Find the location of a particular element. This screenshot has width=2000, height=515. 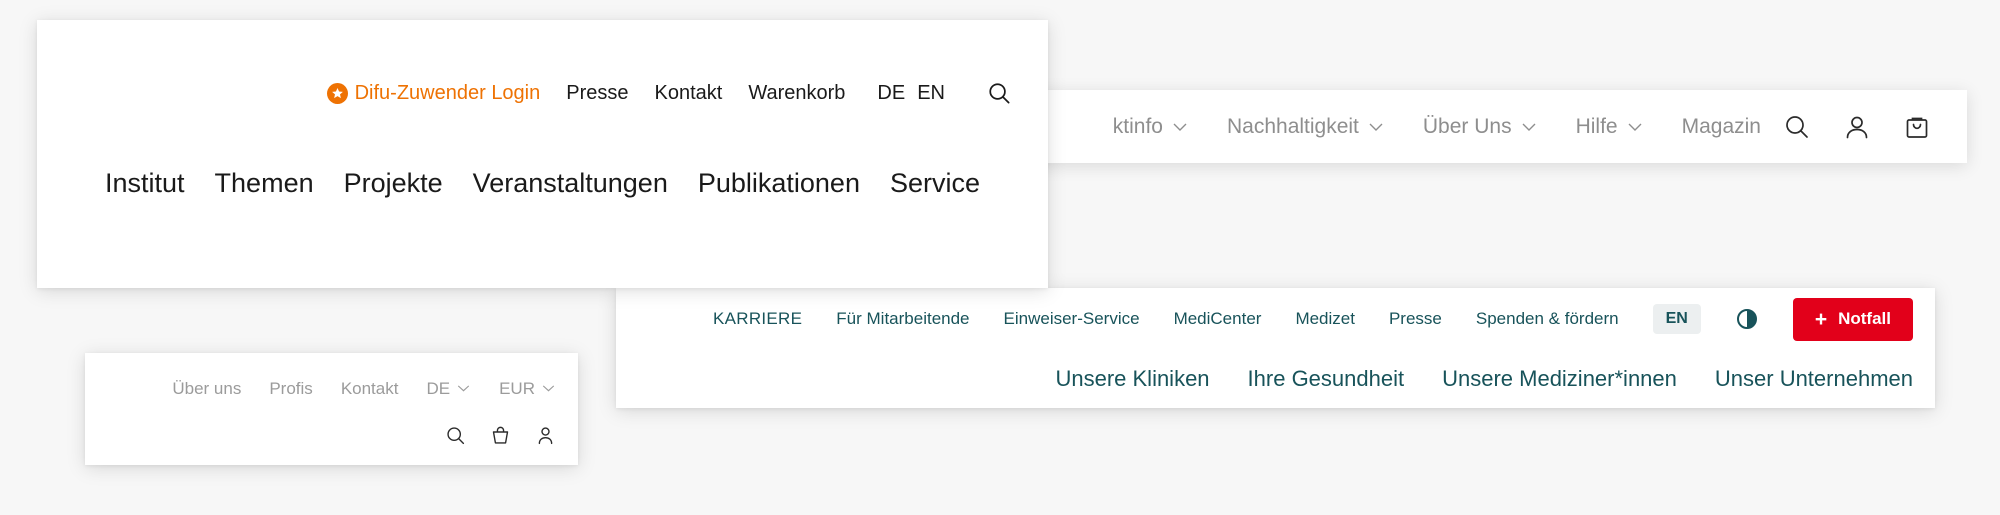

difu-nav-service: Service is located at coordinates (935, 183).